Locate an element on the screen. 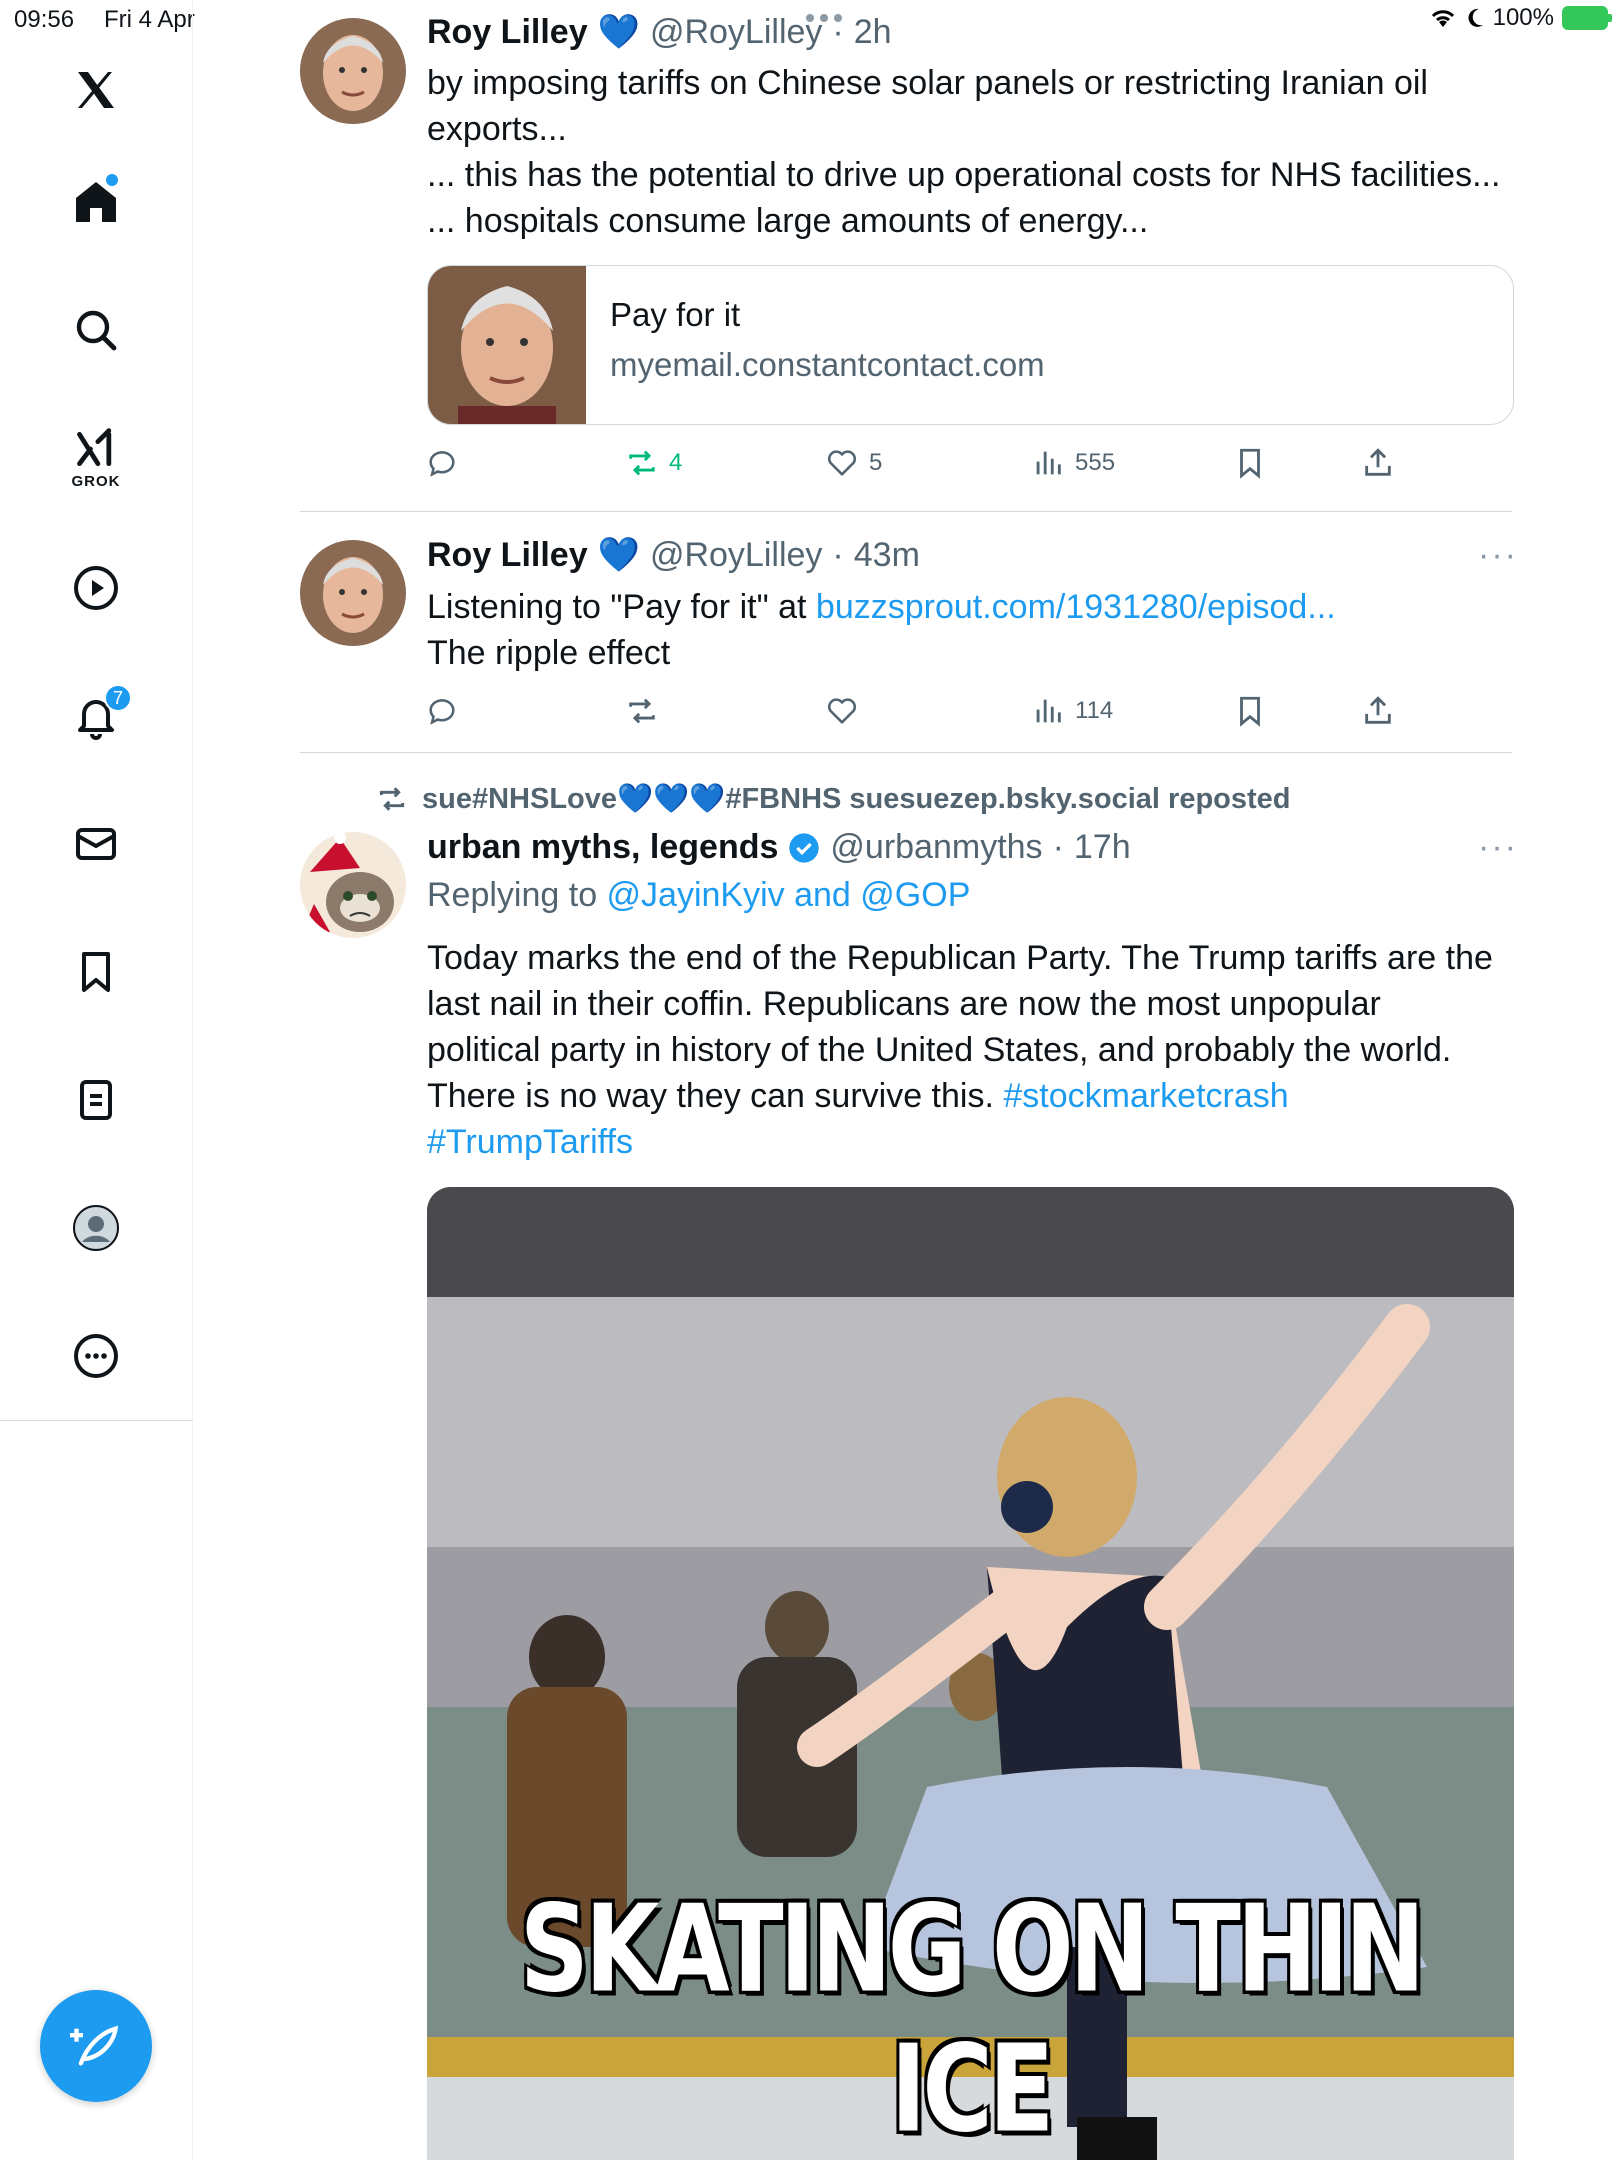 The height and width of the screenshot is (2160, 1620). notification-count-badge: 7 is located at coordinates (118, 698).